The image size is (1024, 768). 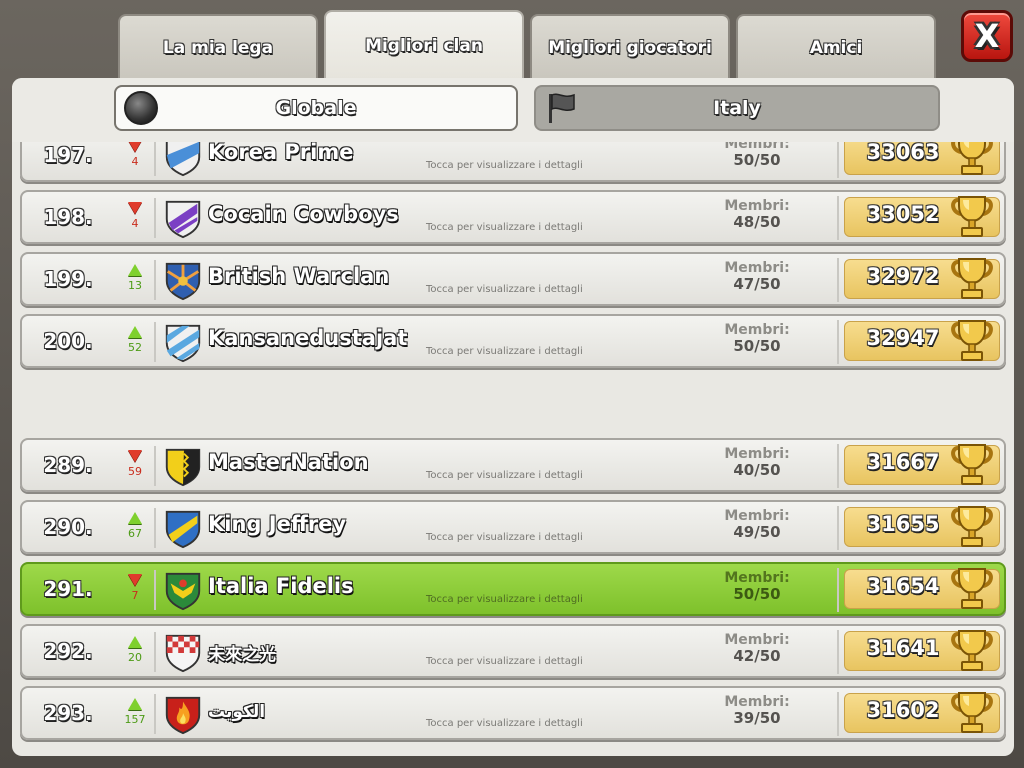 I want to click on country-filter-label: Italy, so click(x=737, y=108).